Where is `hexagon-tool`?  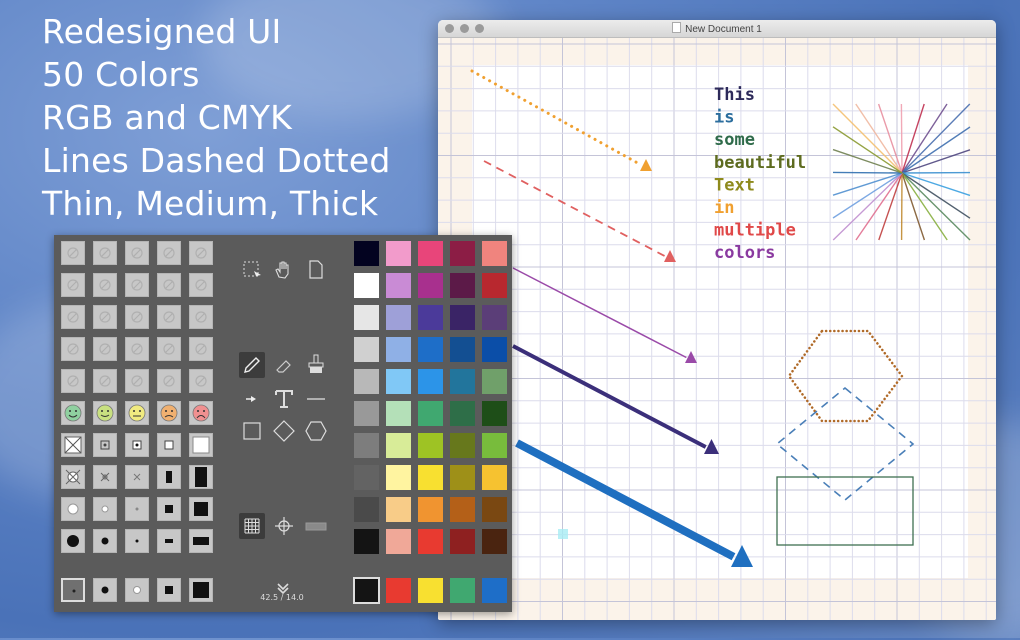 hexagon-tool is located at coordinates (316, 431).